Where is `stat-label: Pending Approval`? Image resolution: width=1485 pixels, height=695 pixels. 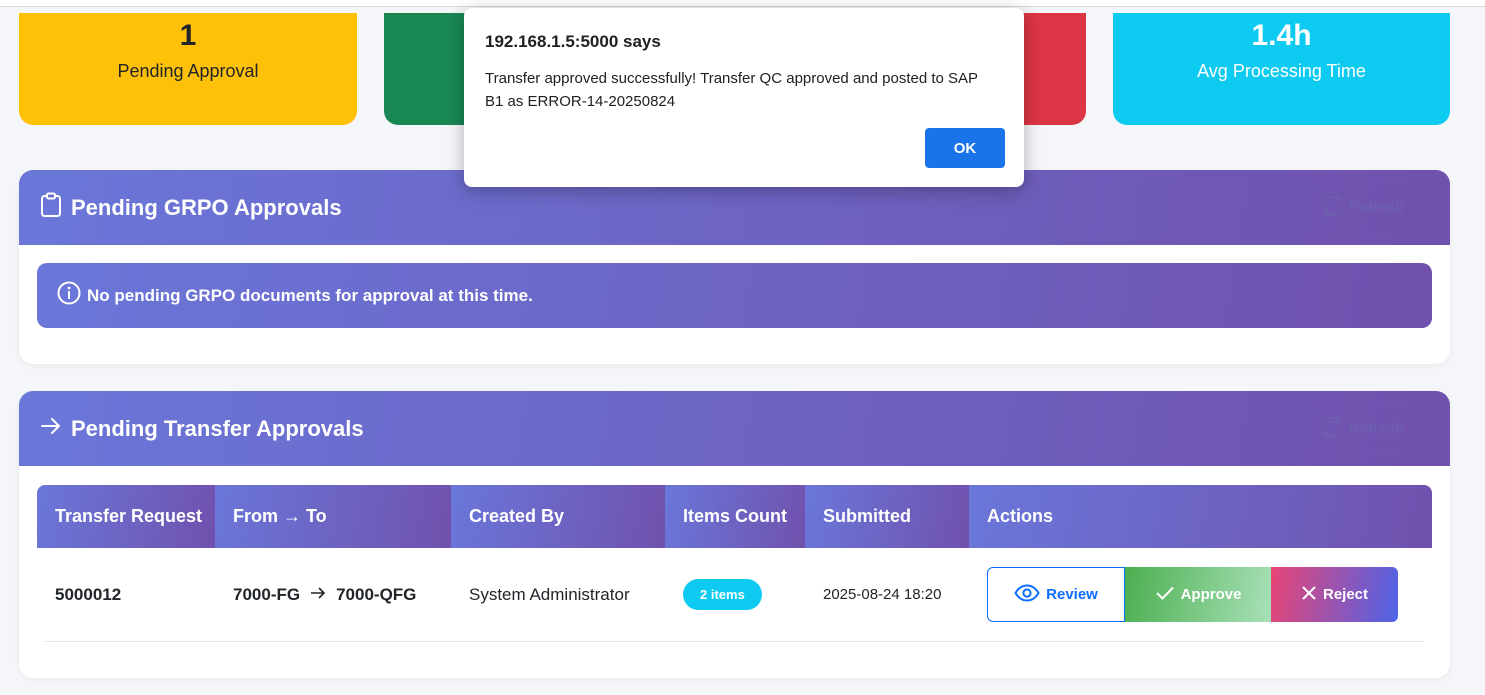 stat-label: Pending Approval is located at coordinates (188, 71).